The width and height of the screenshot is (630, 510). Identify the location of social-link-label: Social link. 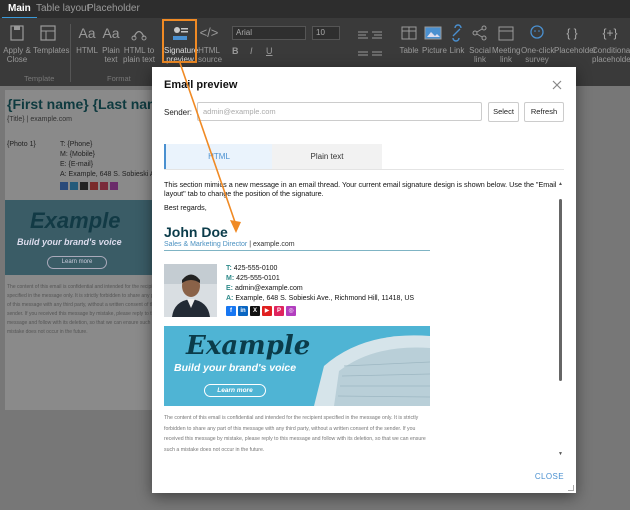
(480, 55).